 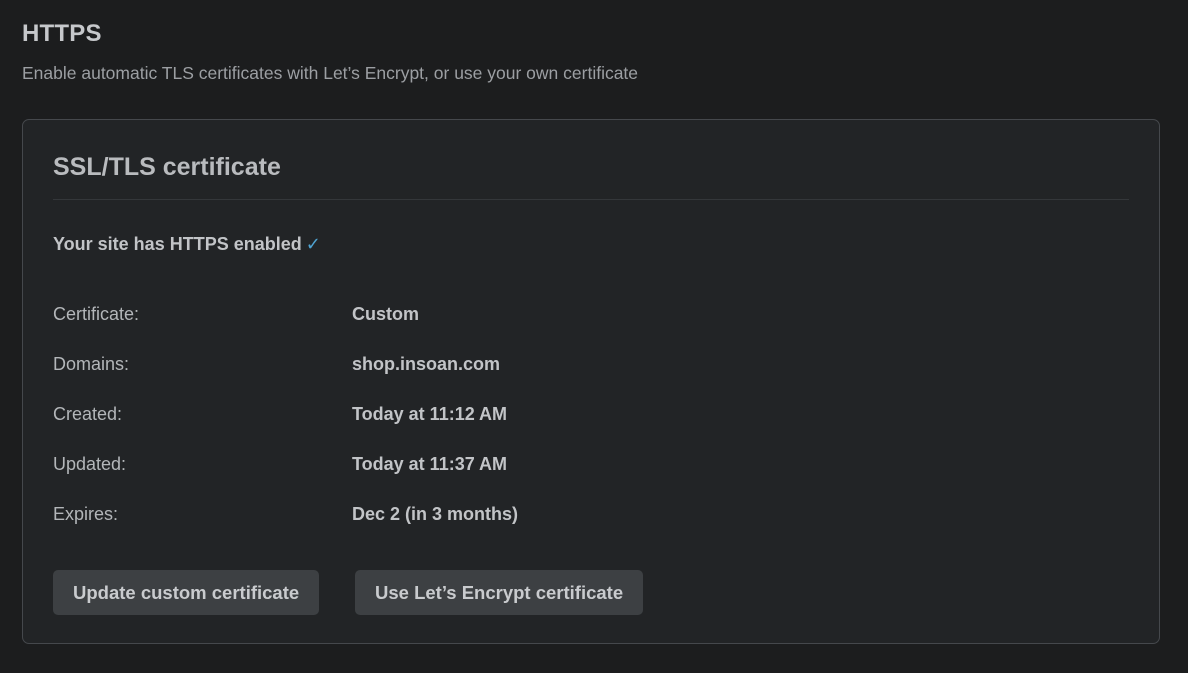 I want to click on https-status: Your site has HTTPS enabled ✓, so click(x=187, y=244).